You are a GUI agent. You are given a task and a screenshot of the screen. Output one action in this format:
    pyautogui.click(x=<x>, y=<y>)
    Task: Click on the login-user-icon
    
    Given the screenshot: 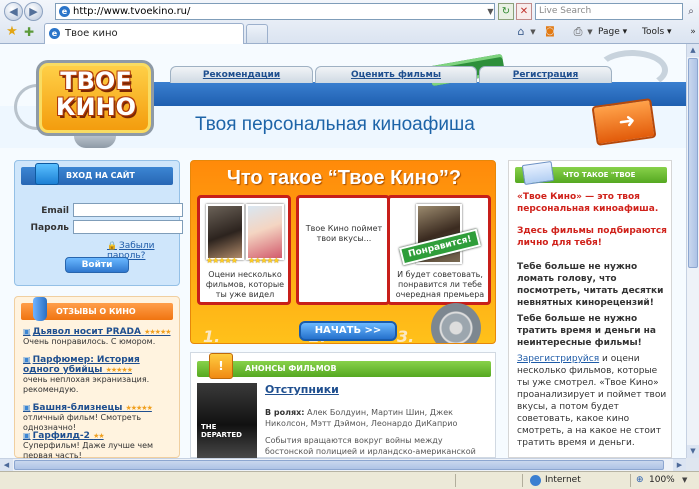 What is the action you would take?
    pyautogui.click(x=47, y=174)
    